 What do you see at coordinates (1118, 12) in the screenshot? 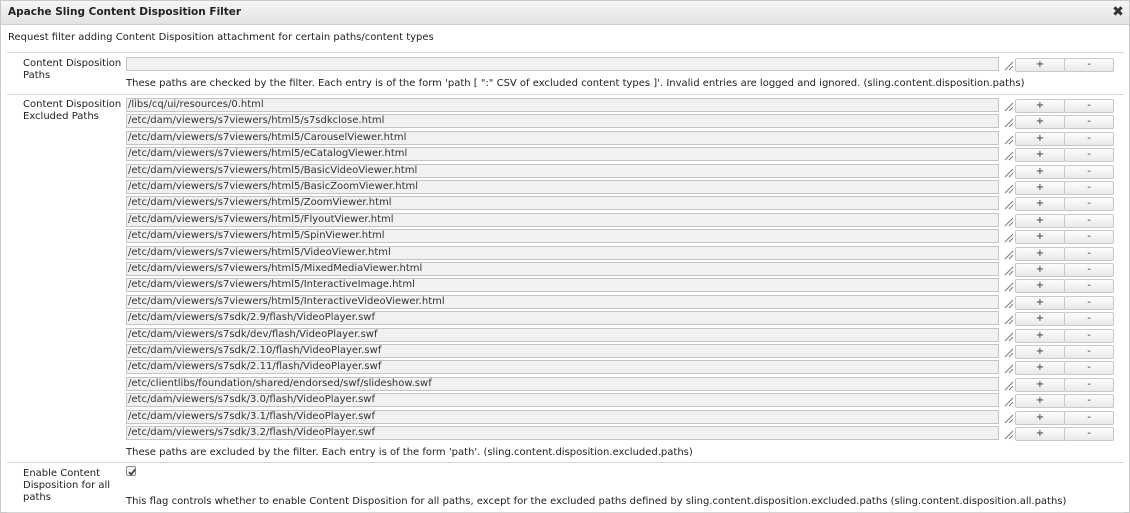
I see `close-icon: ✖` at bounding box center [1118, 12].